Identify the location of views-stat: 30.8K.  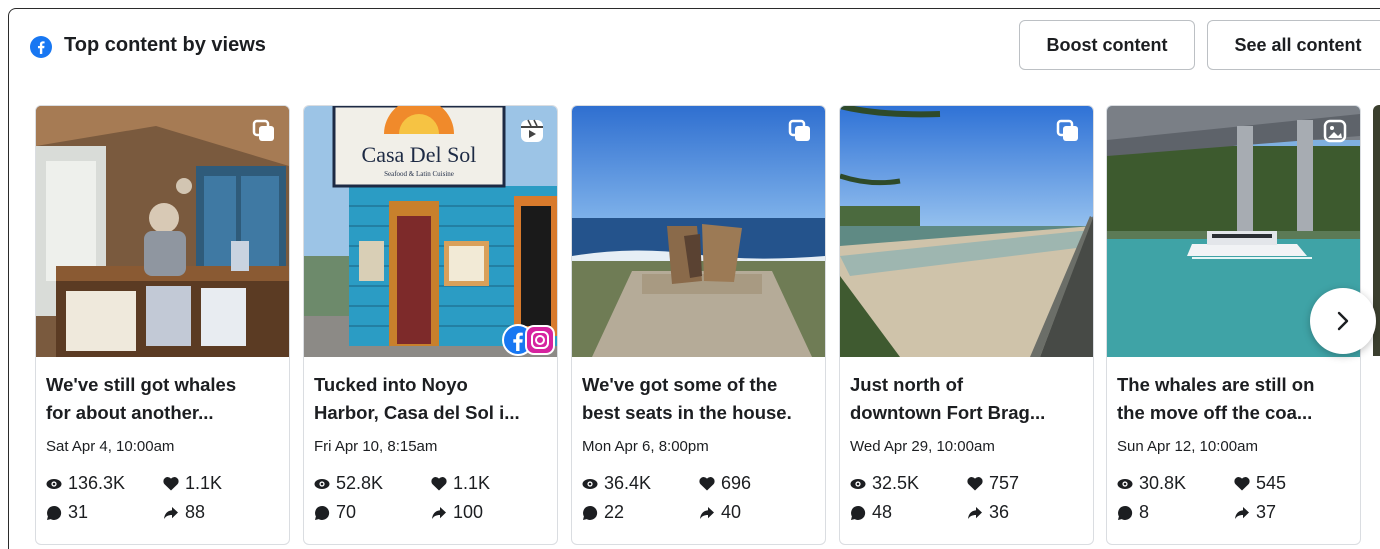
(1151, 483).